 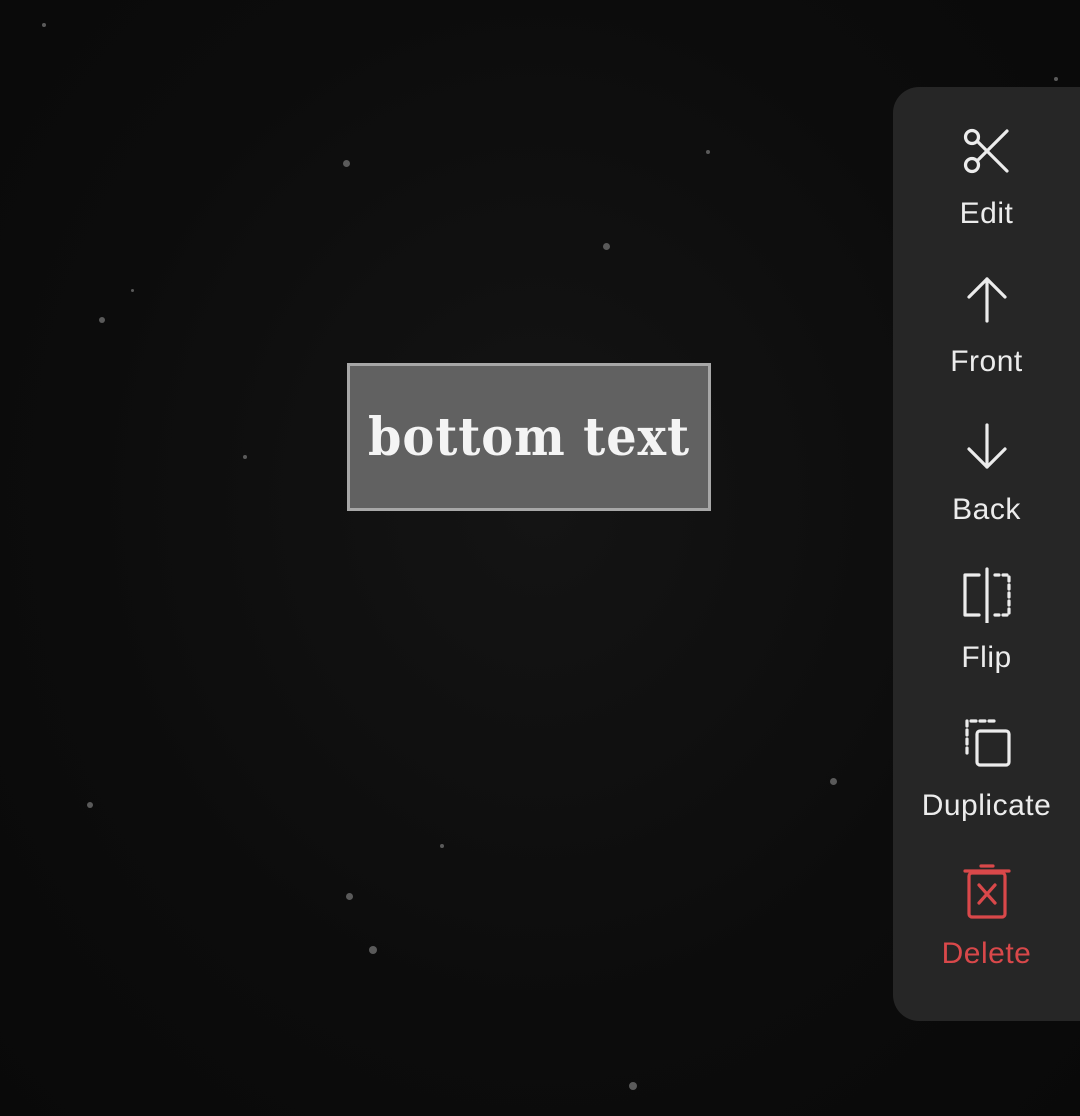 I want to click on selected-text-element: bottom text, so click(x=529, y=437).